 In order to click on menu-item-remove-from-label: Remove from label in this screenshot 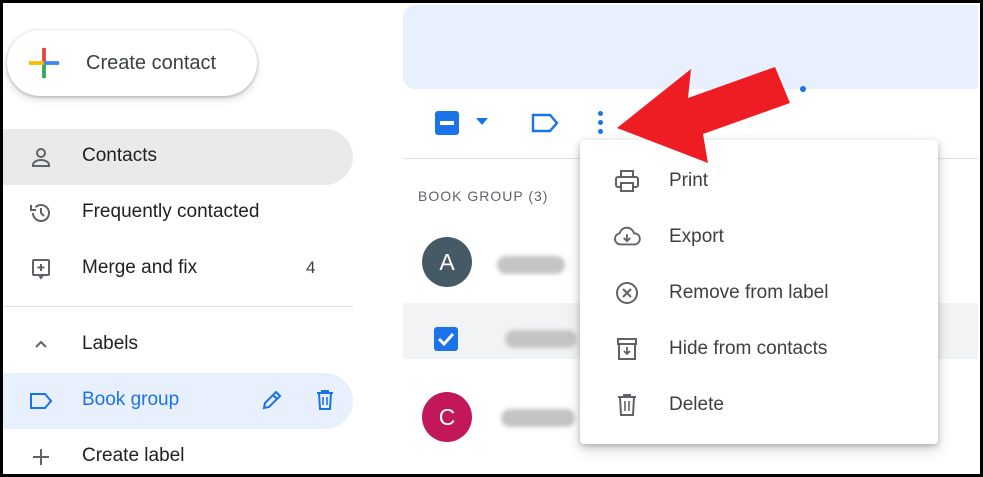, I will do `click(759, 292)`.